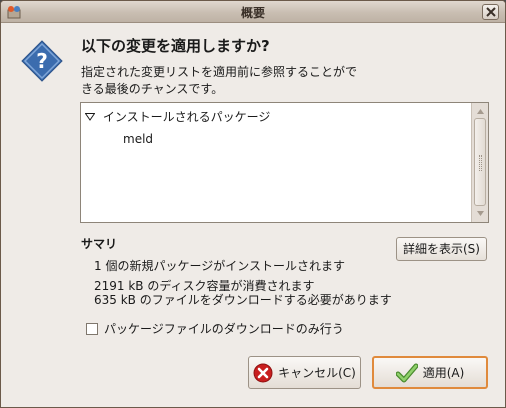 This screenshot has height=408, width=506. I want to click on close-button, so click(490, 12).